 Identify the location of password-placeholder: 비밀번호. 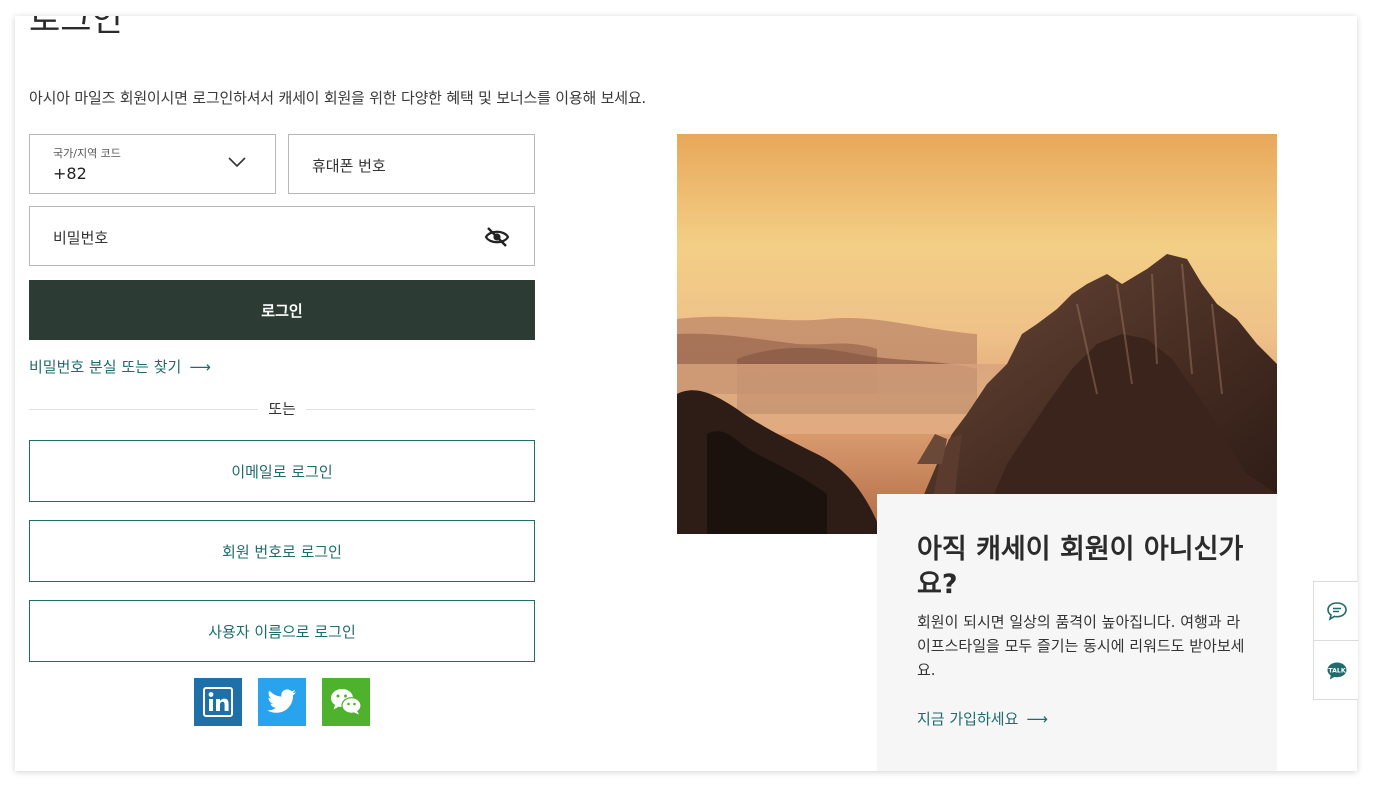
(81, 238).